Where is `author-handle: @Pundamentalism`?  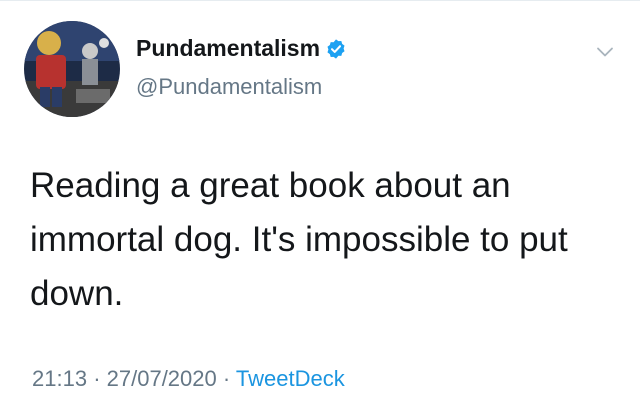 author-handle: @Pundamentalism is located at coordinates (229, 87).